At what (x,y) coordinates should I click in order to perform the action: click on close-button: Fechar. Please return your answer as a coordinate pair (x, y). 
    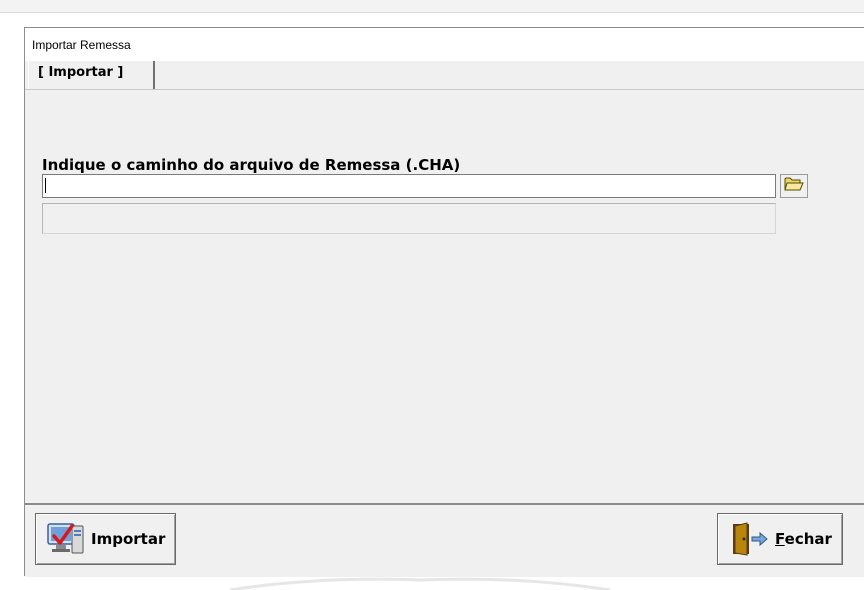
    Looking at the image, I should click on (780, 539).